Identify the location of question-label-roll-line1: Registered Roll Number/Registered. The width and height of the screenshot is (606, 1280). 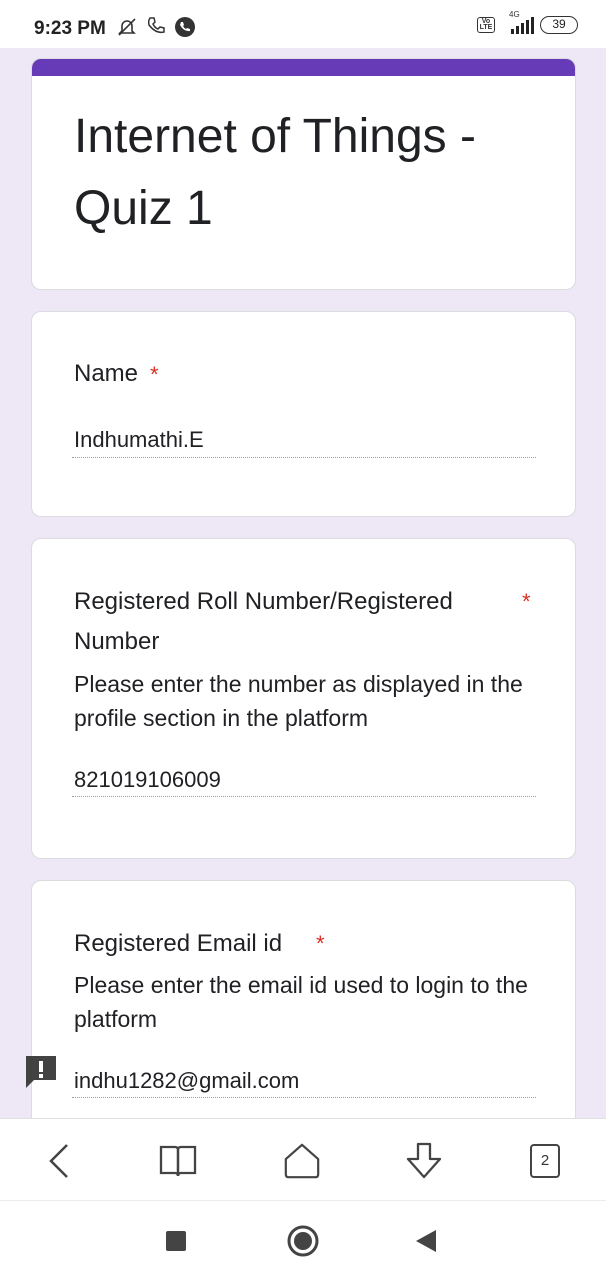
(263, 601).